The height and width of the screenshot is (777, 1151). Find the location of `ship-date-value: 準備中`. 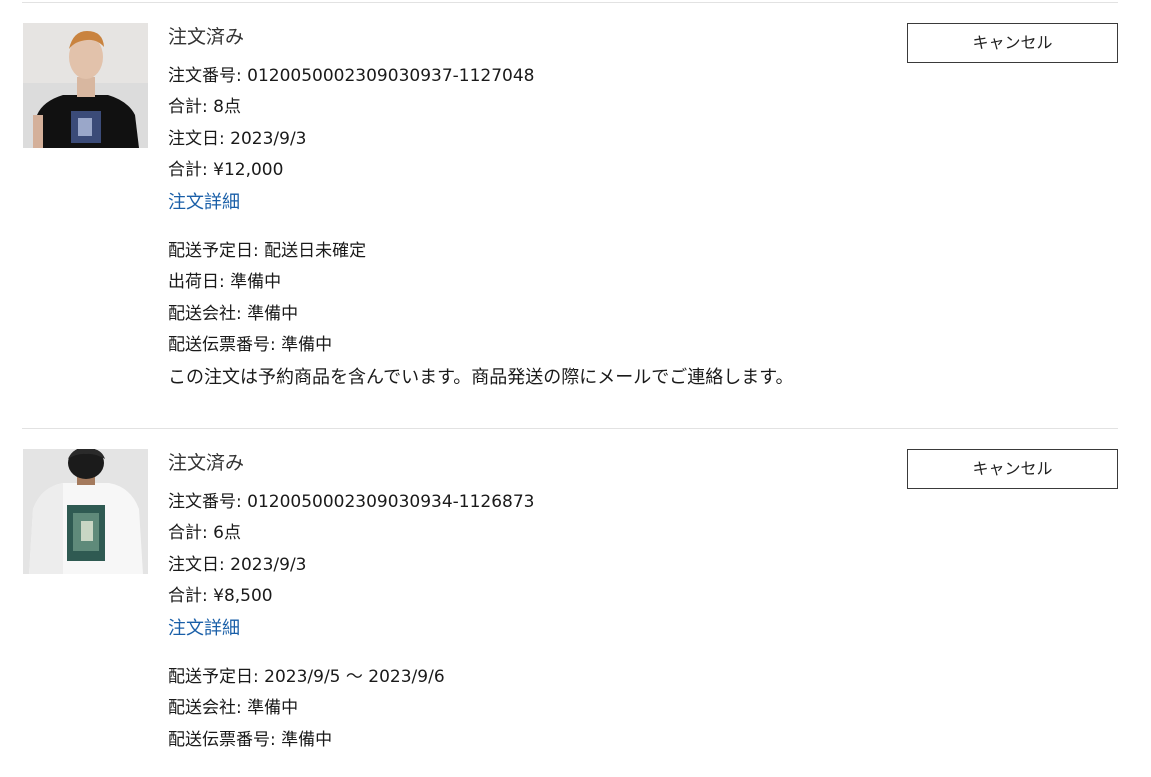

ship-date-value: 準備中 is located at coordinates (256, 282).